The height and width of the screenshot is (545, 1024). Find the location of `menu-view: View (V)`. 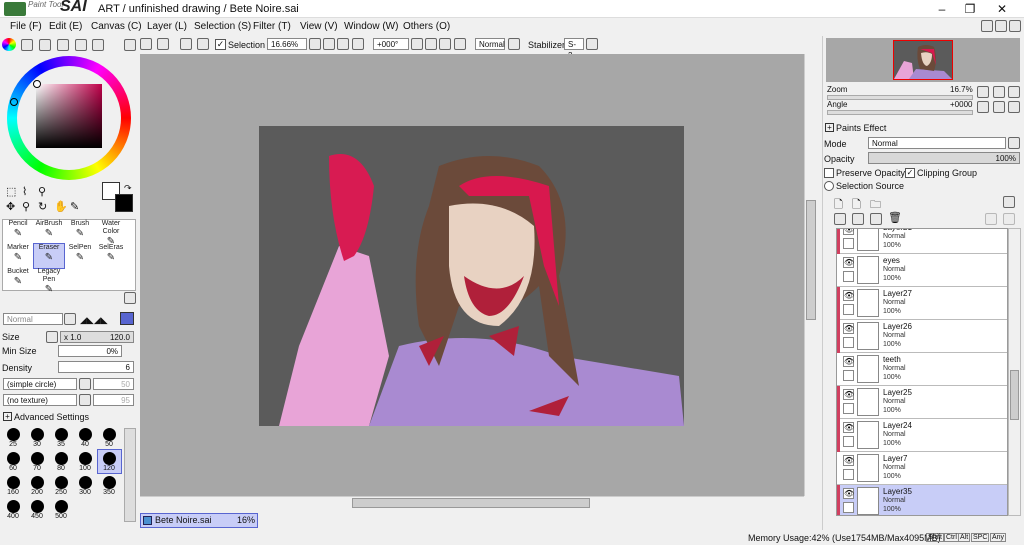

menu-view: View (V) is located at coordinates (319, 26).